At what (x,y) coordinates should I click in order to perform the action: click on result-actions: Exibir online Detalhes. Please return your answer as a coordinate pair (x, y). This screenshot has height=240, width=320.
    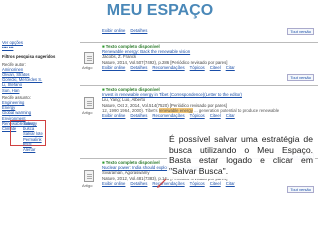
    Looking at the image, I should click on (208, 30).